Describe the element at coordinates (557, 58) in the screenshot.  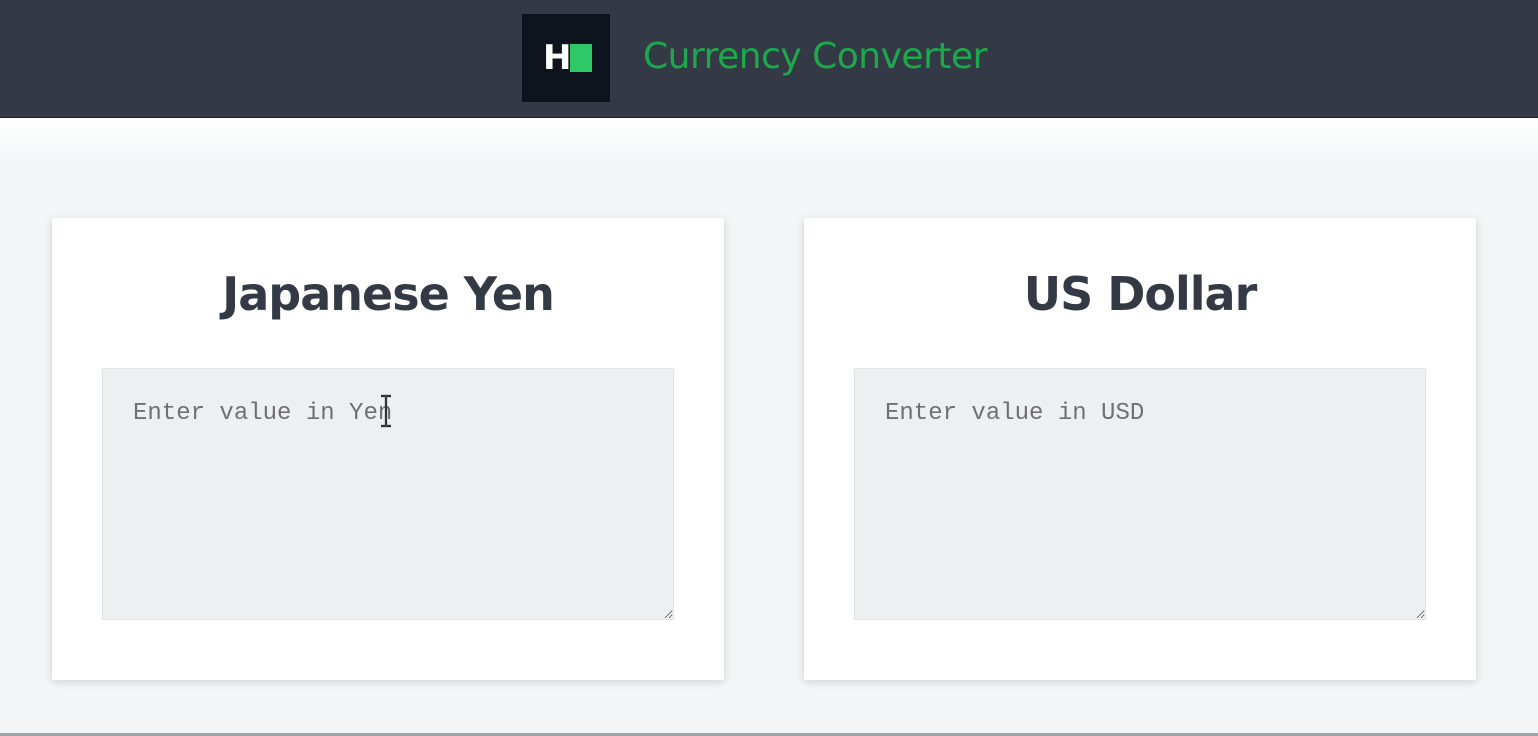
I see `logo-letter: H` at that location.